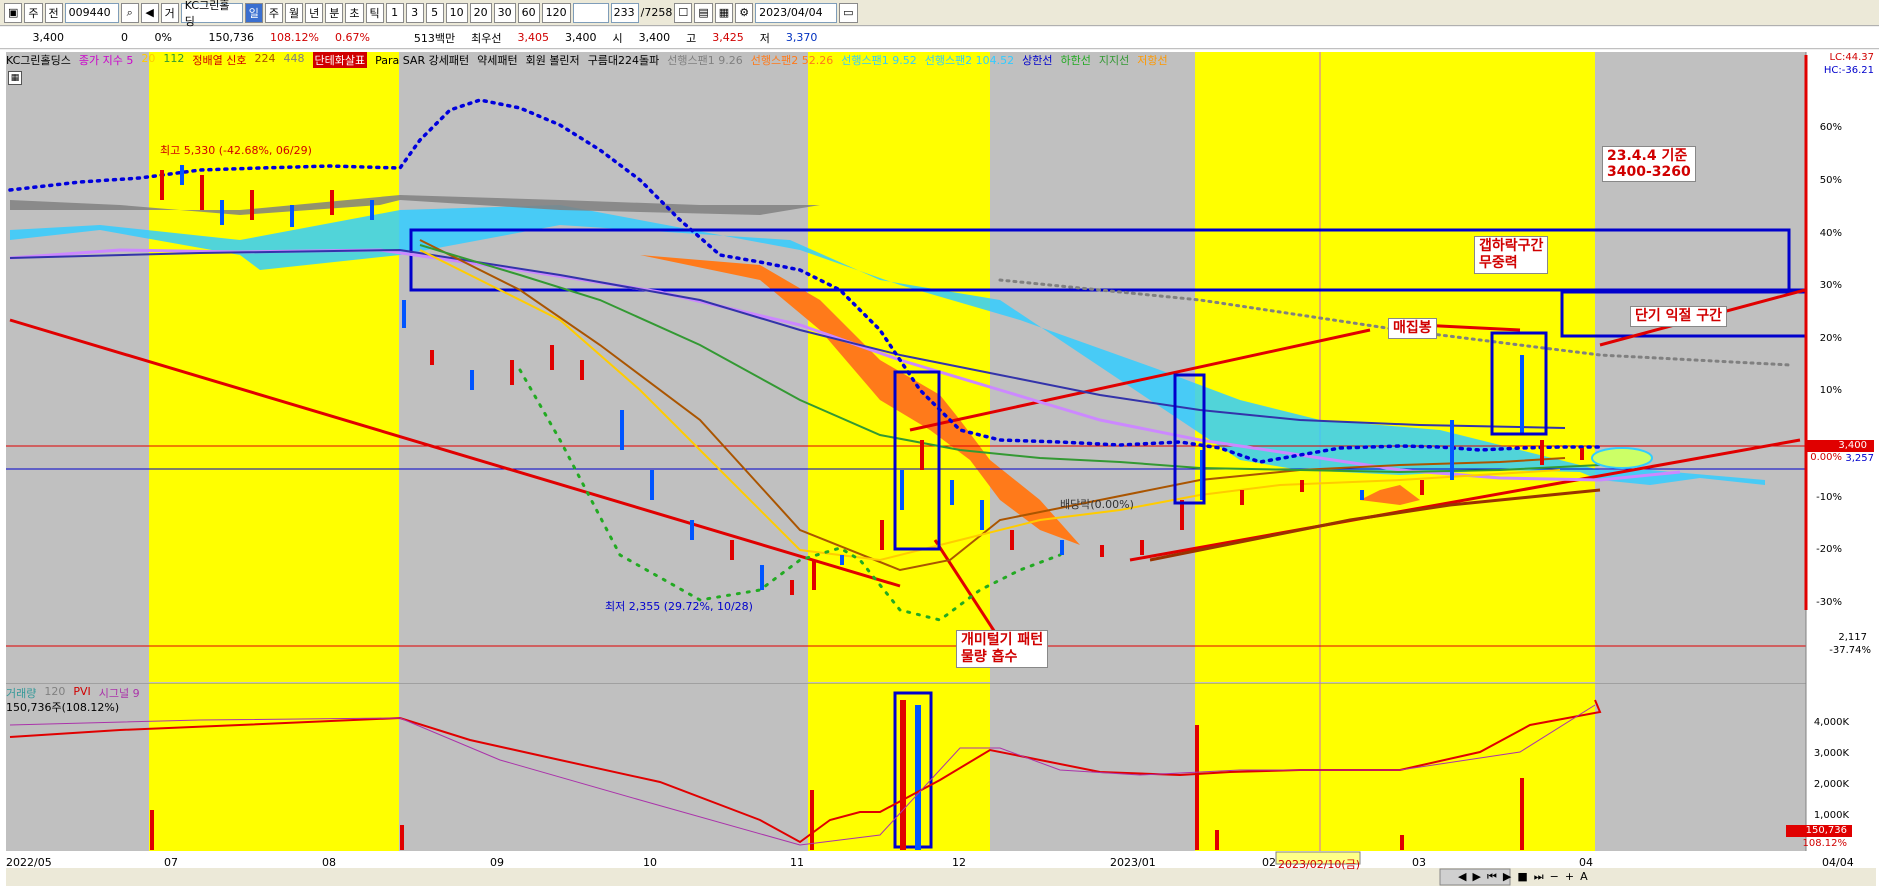 The height and width of the screenshot is (894, 1879). I want to click on all-select: 전, so click(53, 12).